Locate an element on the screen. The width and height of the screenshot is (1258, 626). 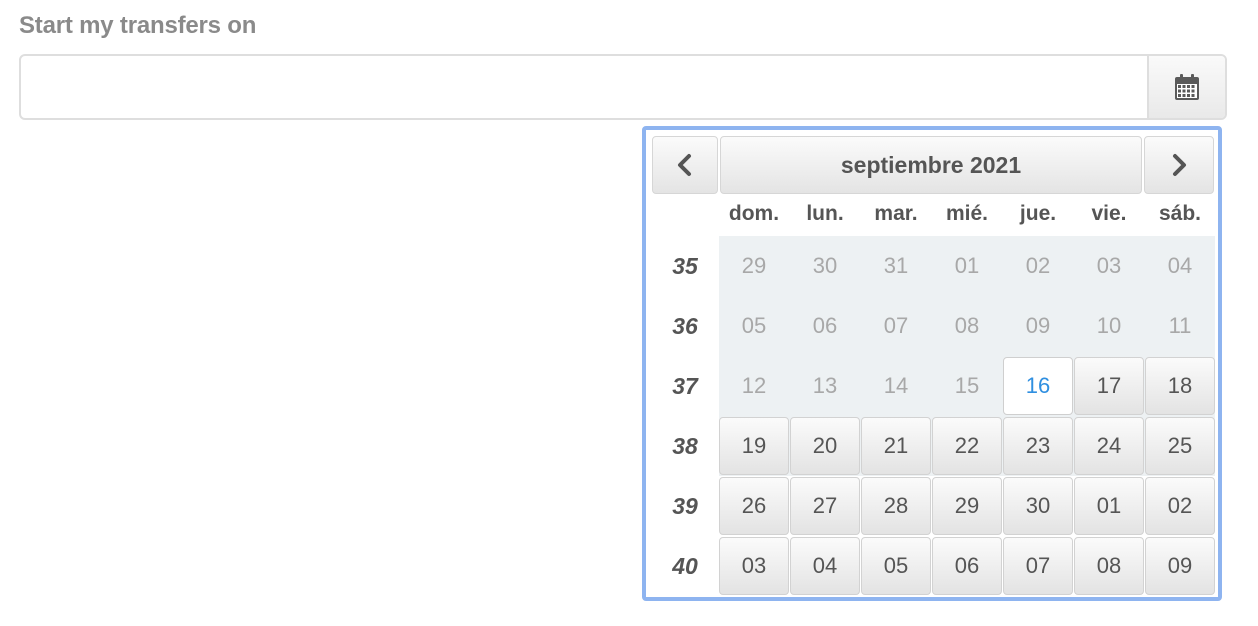
calendar-icon is located at coordinates (1187, 87).